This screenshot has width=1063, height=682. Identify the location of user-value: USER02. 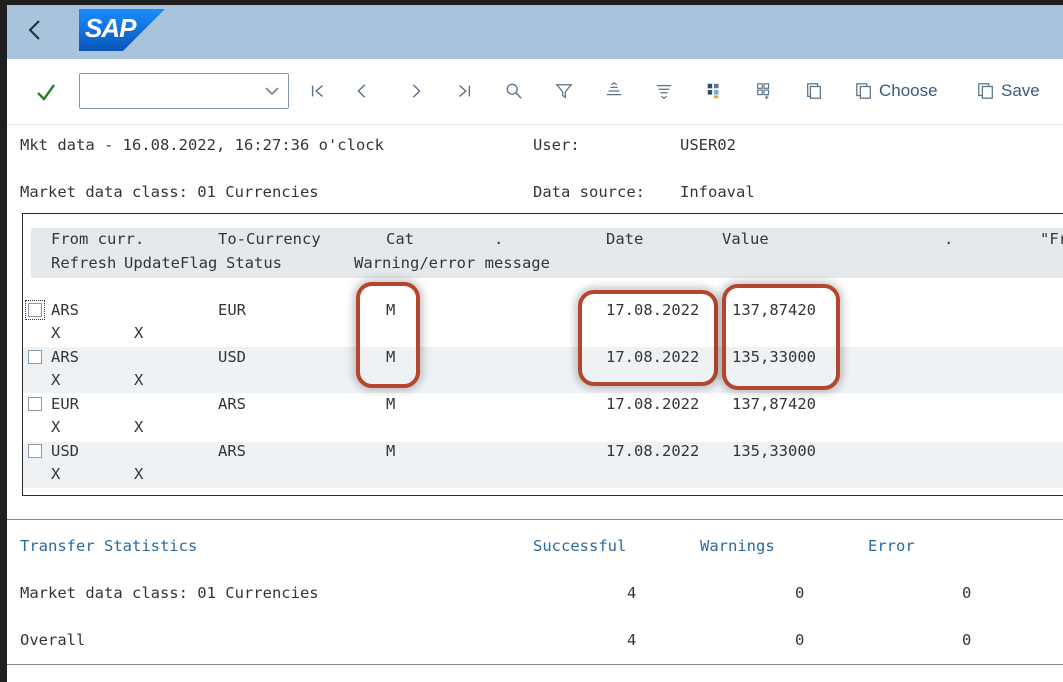
(708, 145).